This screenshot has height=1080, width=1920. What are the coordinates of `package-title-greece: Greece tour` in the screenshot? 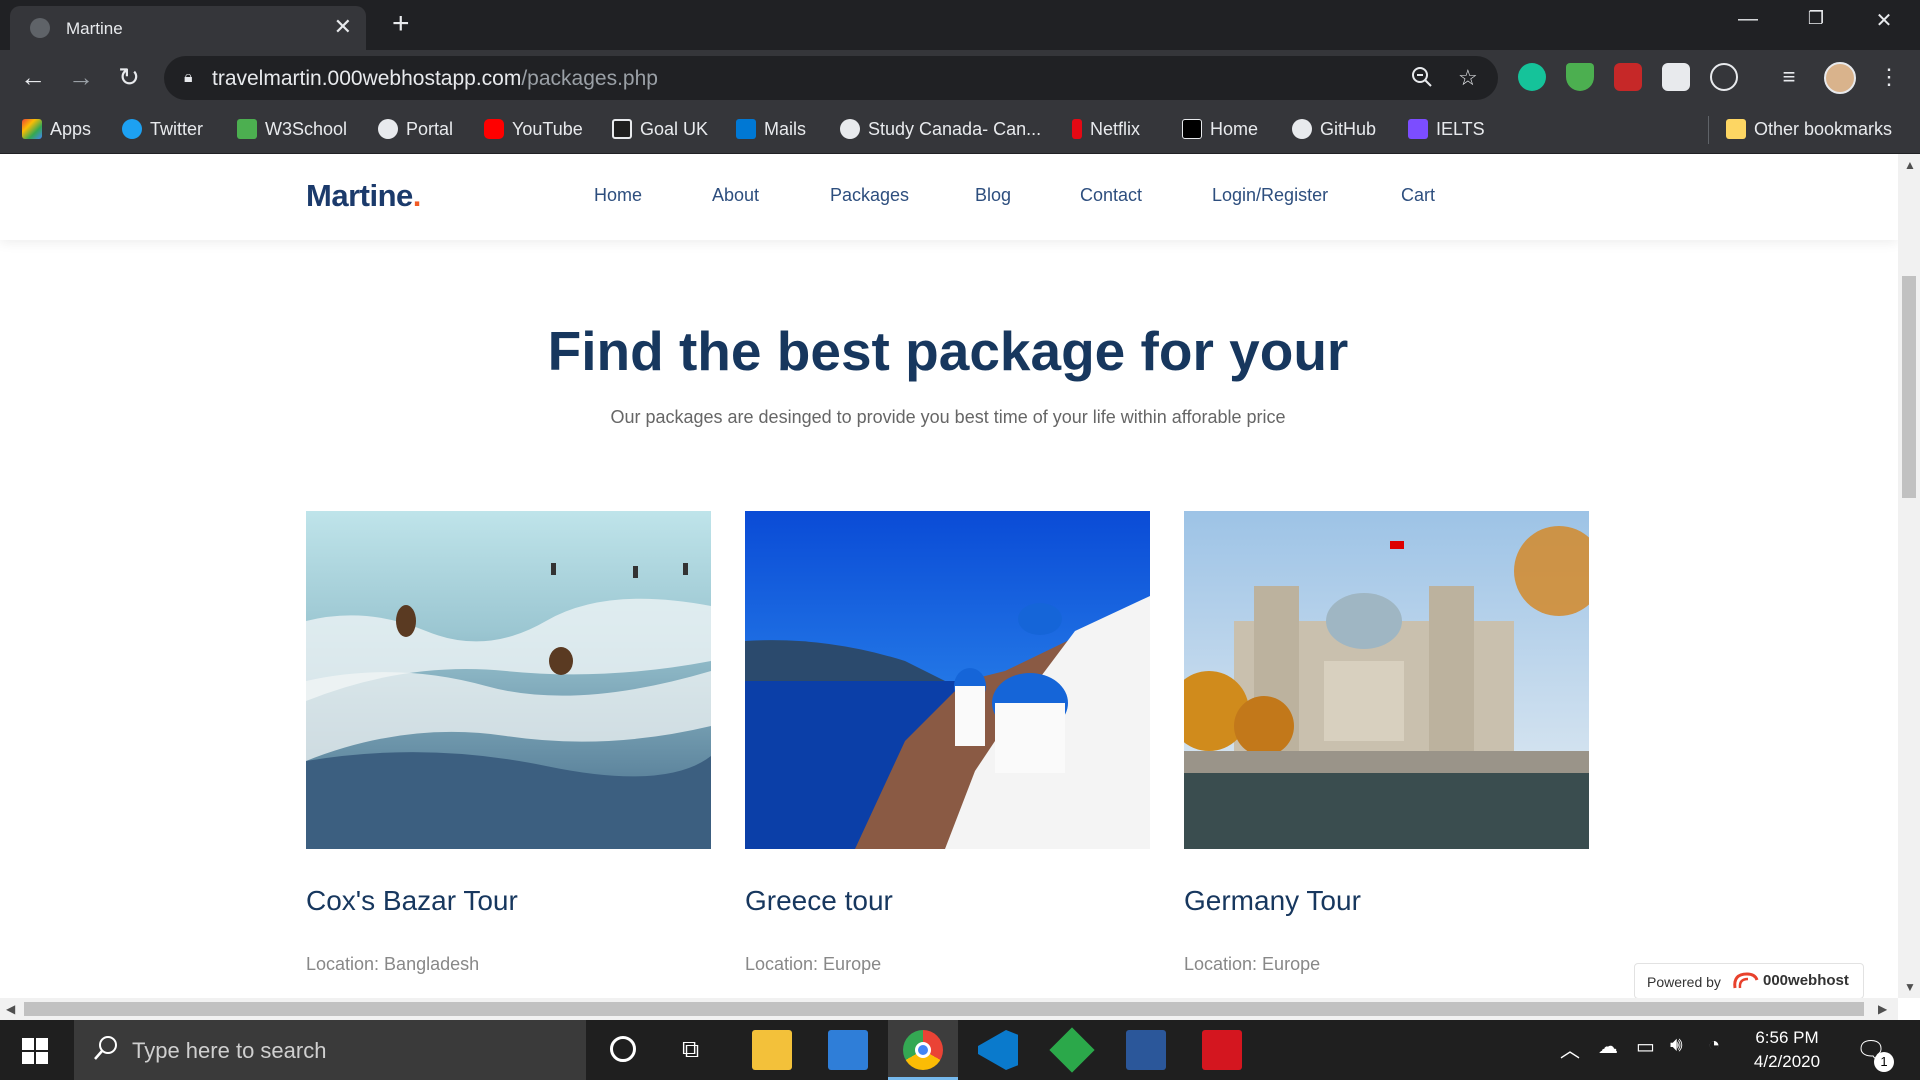 It's located at (819, 901).